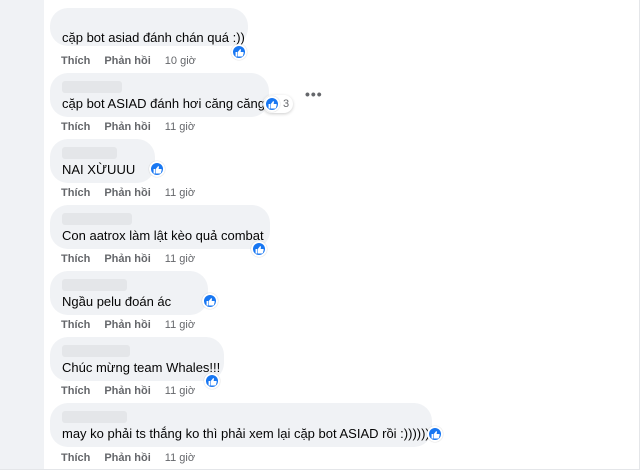  I want to click on comment-item: cặp bot asiad đánh chán quá :)), so click(149, 34).